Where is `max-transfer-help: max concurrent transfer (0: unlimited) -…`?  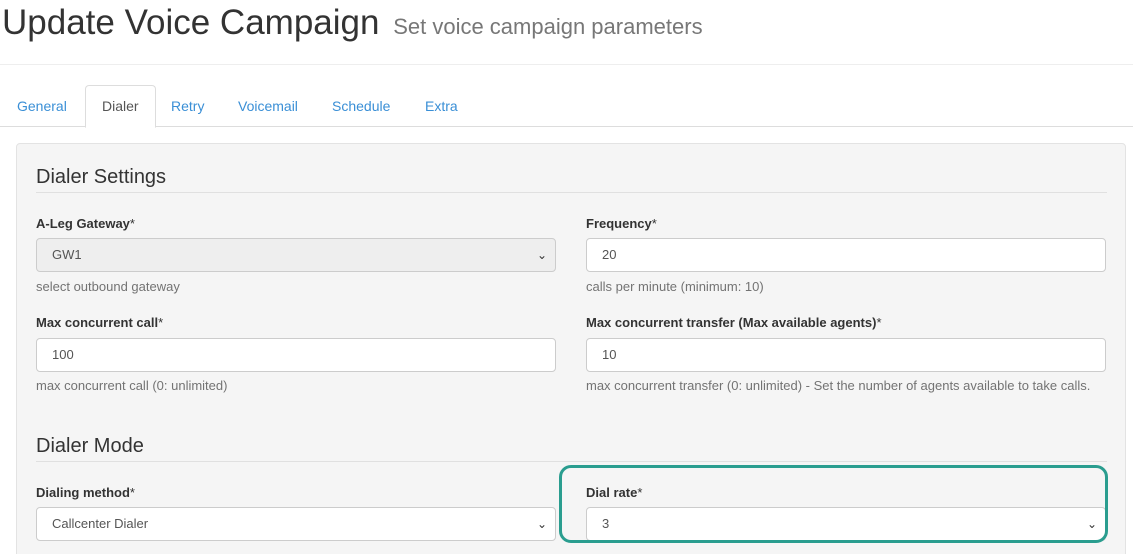 max-transfer-help: max concurrent transfer (0: unlimited) -… is located at coordinates (838, 385).